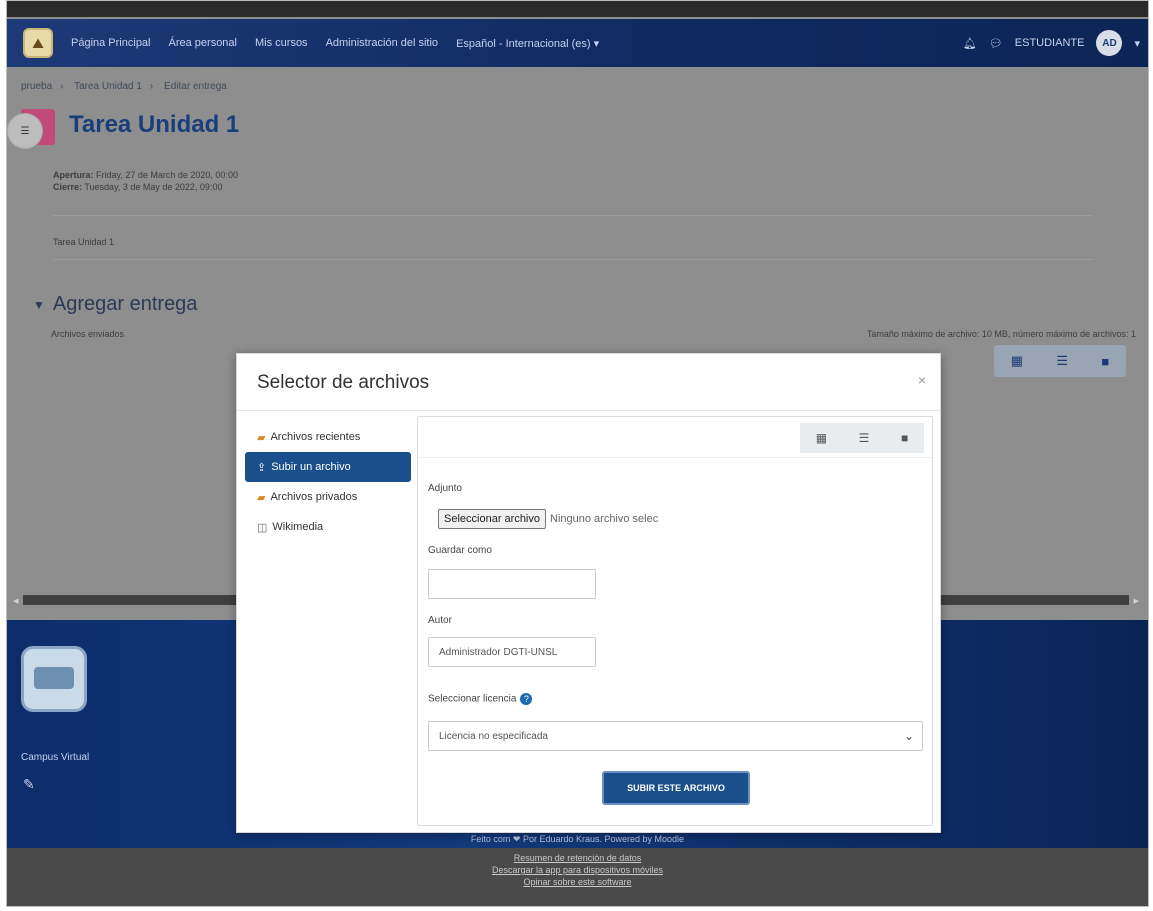  I want to click on nav-link-my-courses: Mis cursos, so click(281, 43).